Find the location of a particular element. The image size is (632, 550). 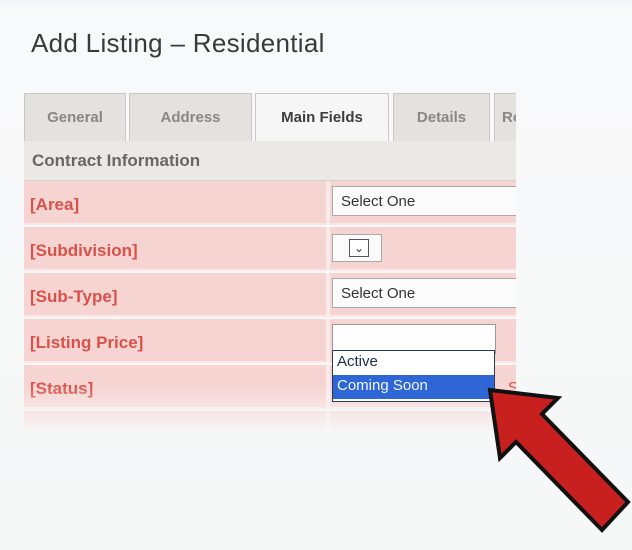

status-option-active: Active is located at coordinates (413, 363).